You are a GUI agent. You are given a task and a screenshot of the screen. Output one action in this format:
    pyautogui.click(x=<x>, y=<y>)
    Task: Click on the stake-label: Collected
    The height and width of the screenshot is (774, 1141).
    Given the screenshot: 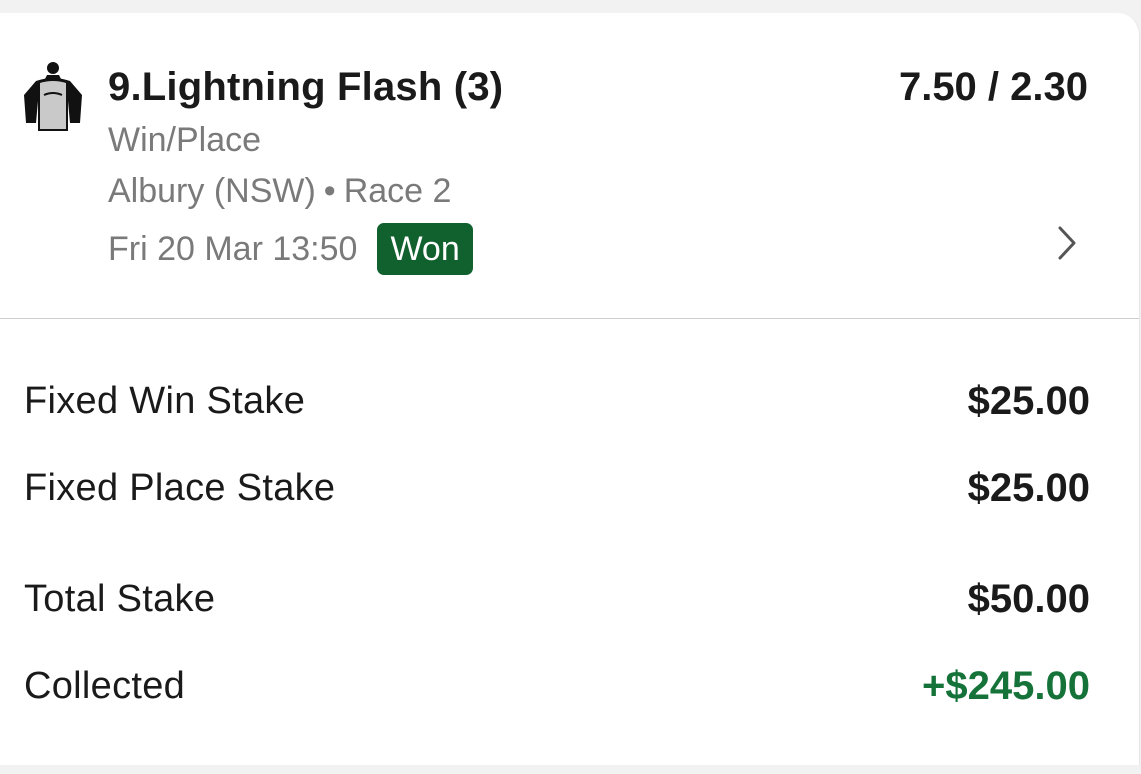 What is the action you would take?
    pyautogui.click(x=105, y=685)
    